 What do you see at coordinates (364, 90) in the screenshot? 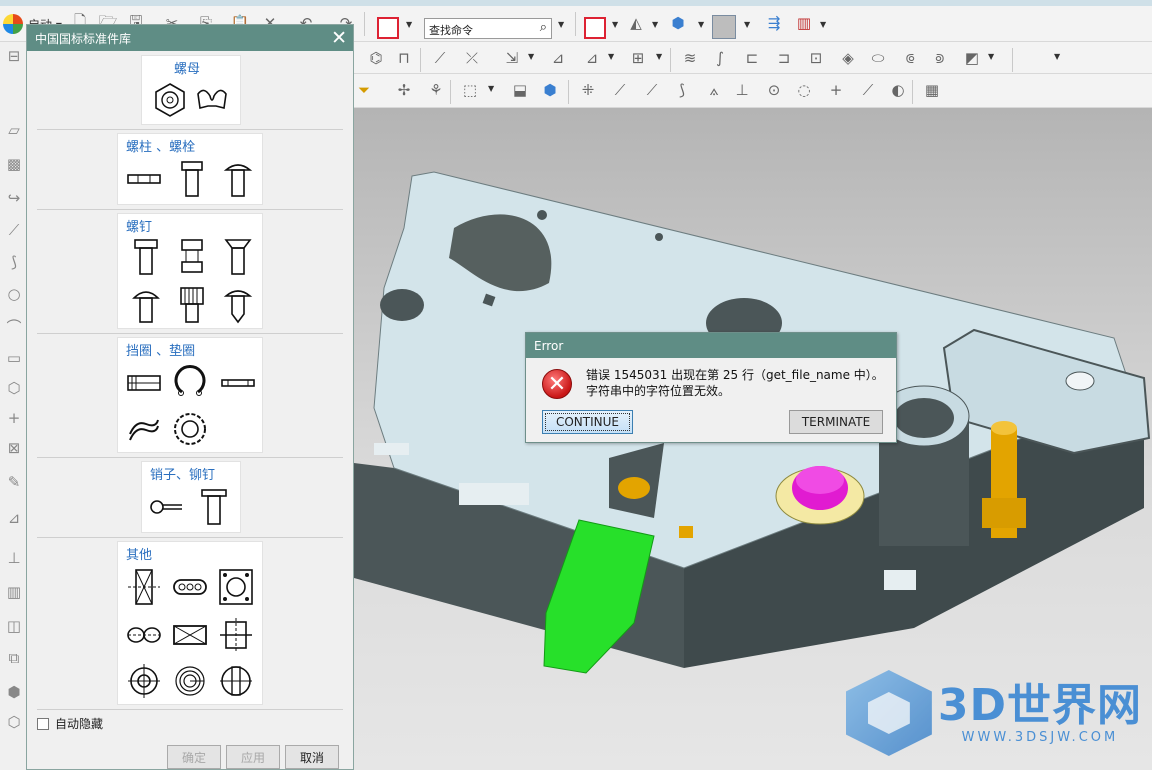
I see `filter-icon: ⏷` at bounding box center [364, 90].